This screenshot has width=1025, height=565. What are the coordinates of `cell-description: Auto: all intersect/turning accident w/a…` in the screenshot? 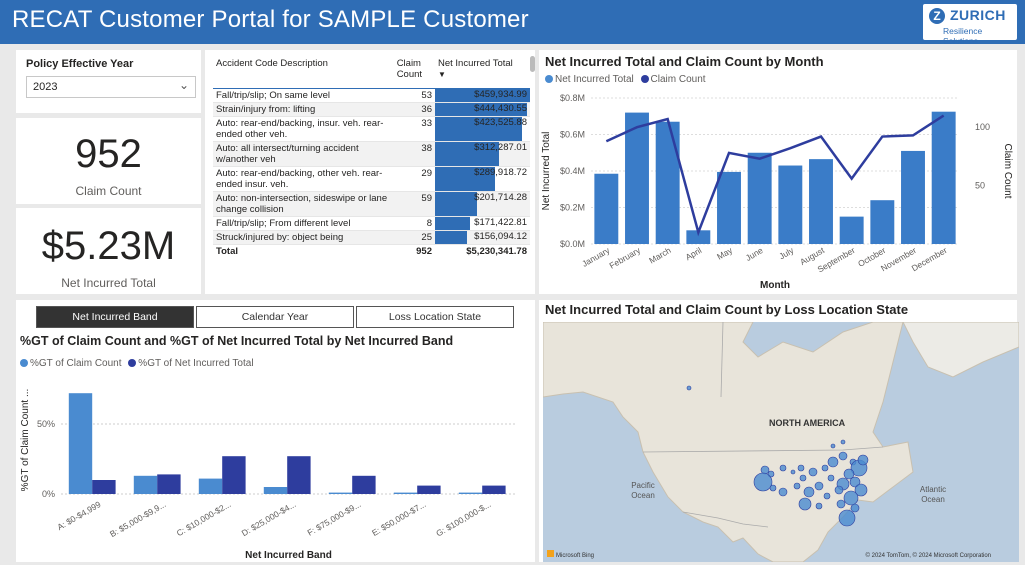 It's located at (303, 154).